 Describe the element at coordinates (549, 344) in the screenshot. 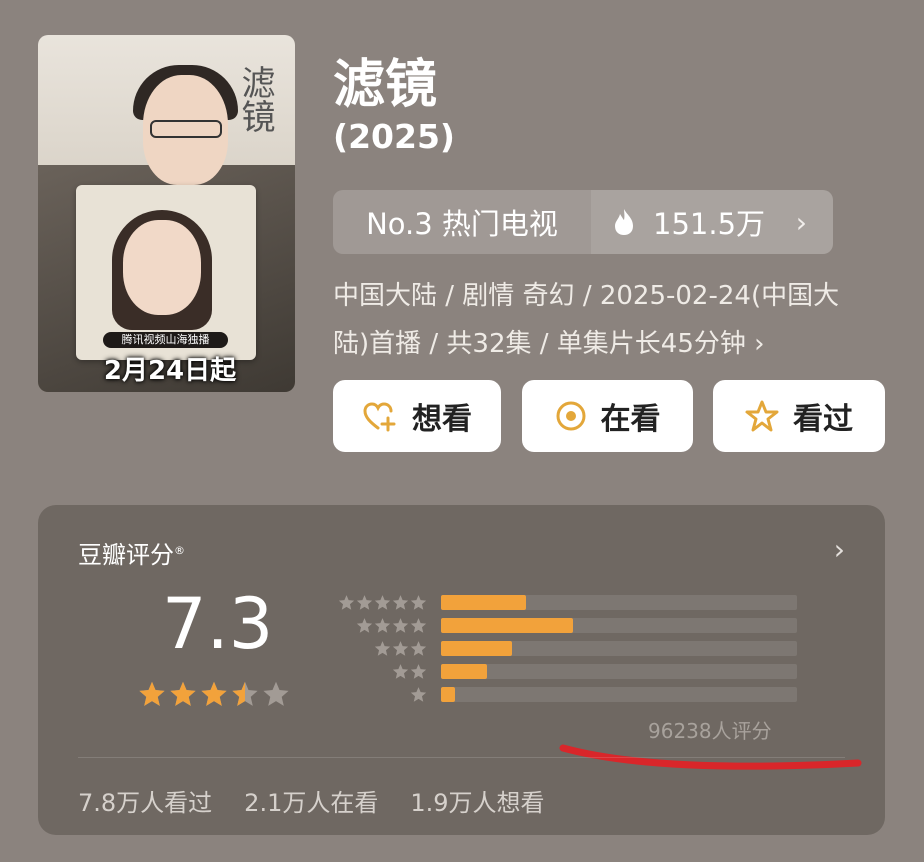

I see `meta-line-2: 陆)首播 / 共32集 / 单集片长45分钟 ›` at that location.